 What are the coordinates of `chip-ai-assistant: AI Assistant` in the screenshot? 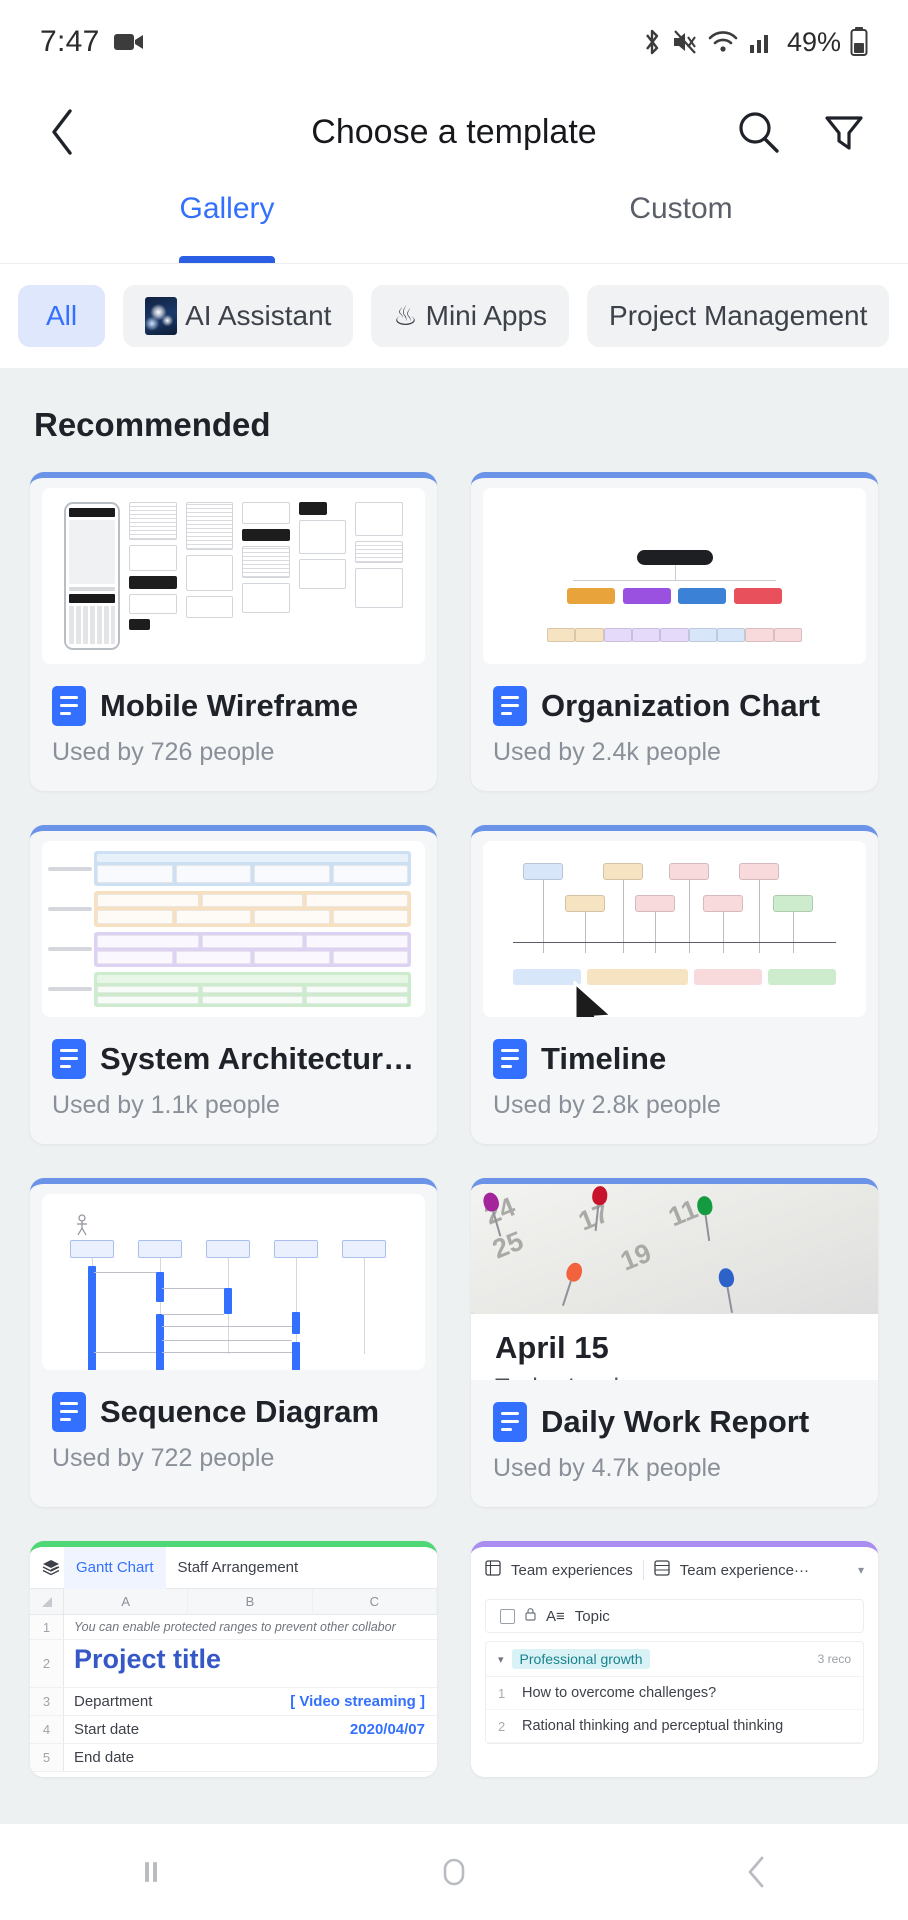 It's located at (238, 316).